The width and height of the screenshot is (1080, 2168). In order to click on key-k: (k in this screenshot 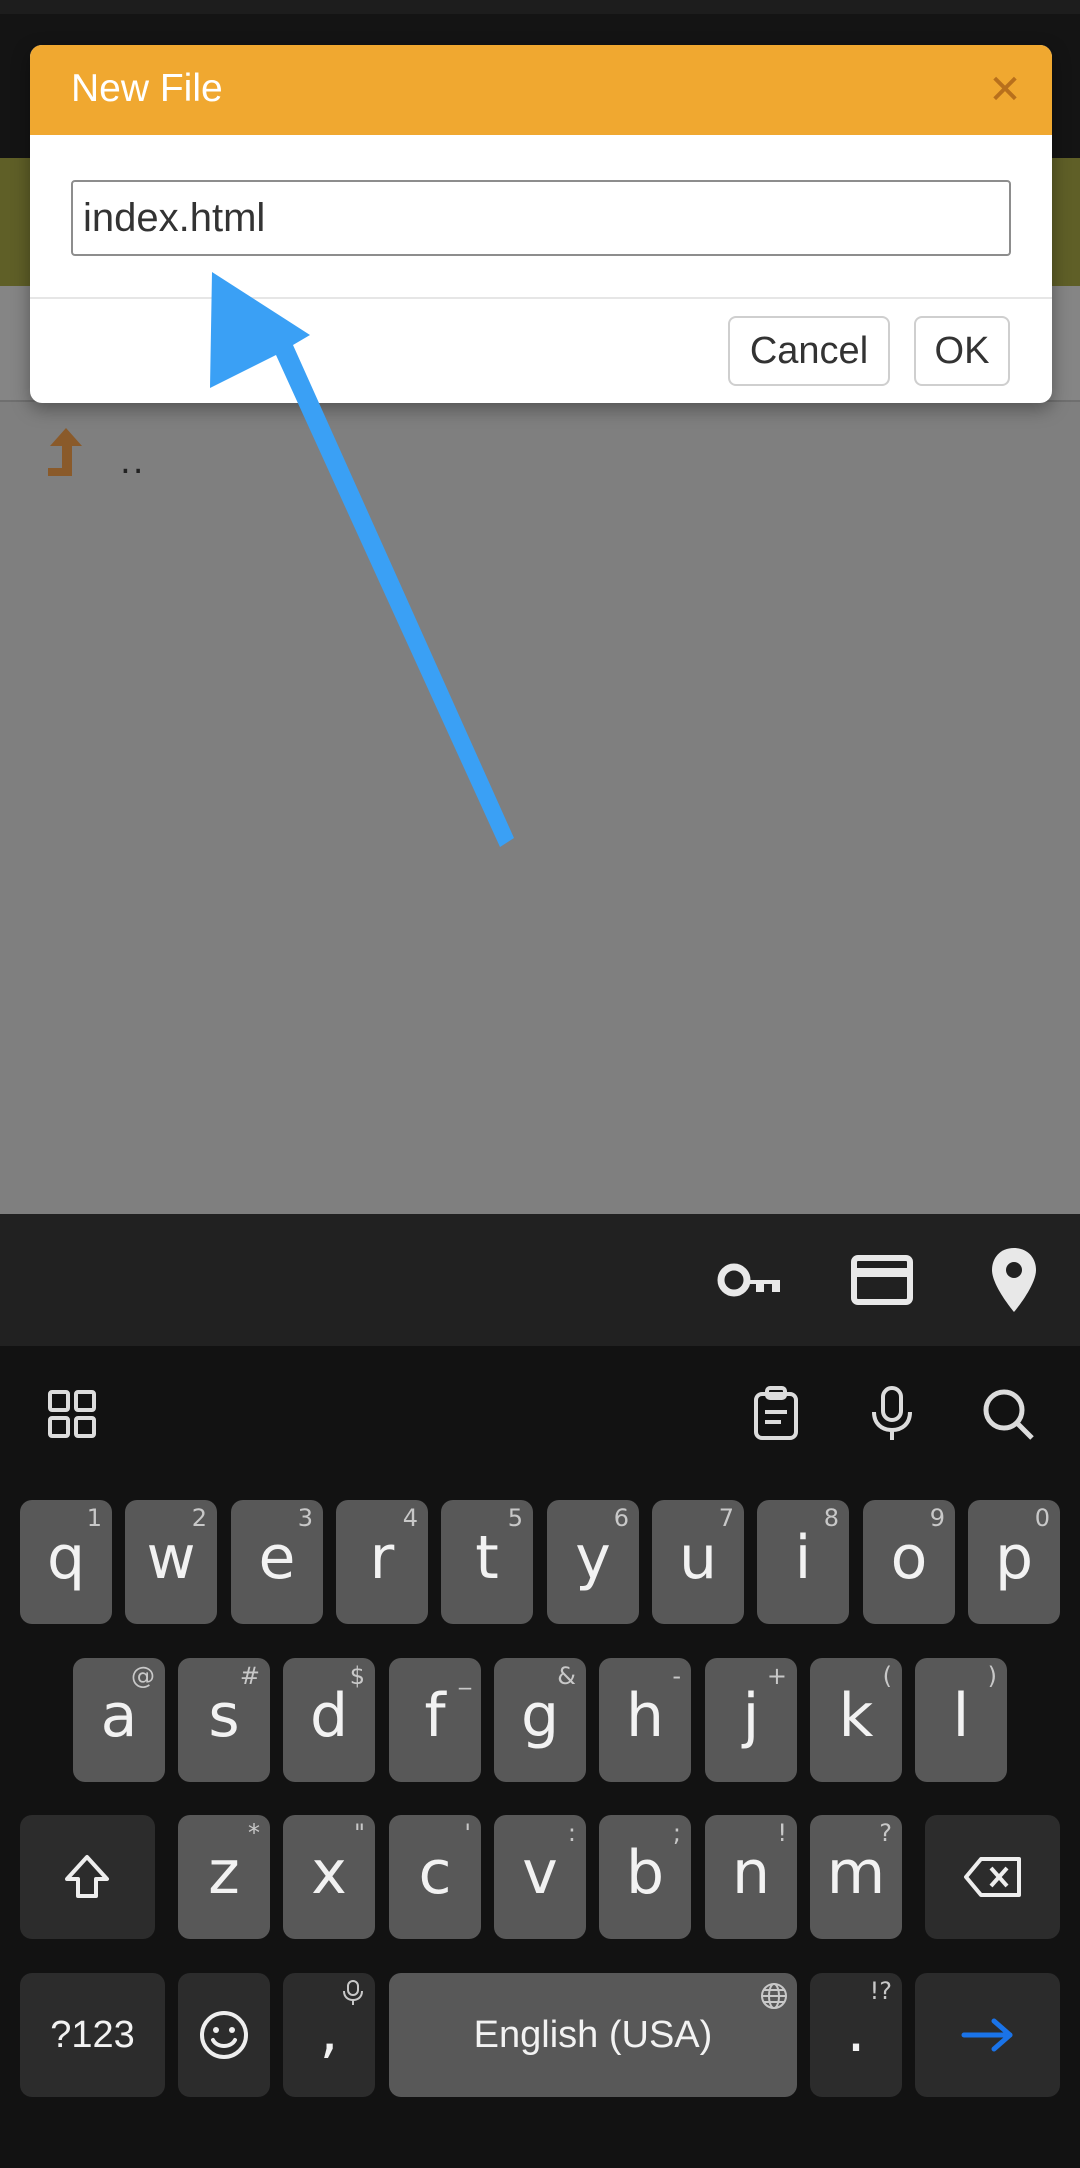, I will do `click(856, 1720)`.